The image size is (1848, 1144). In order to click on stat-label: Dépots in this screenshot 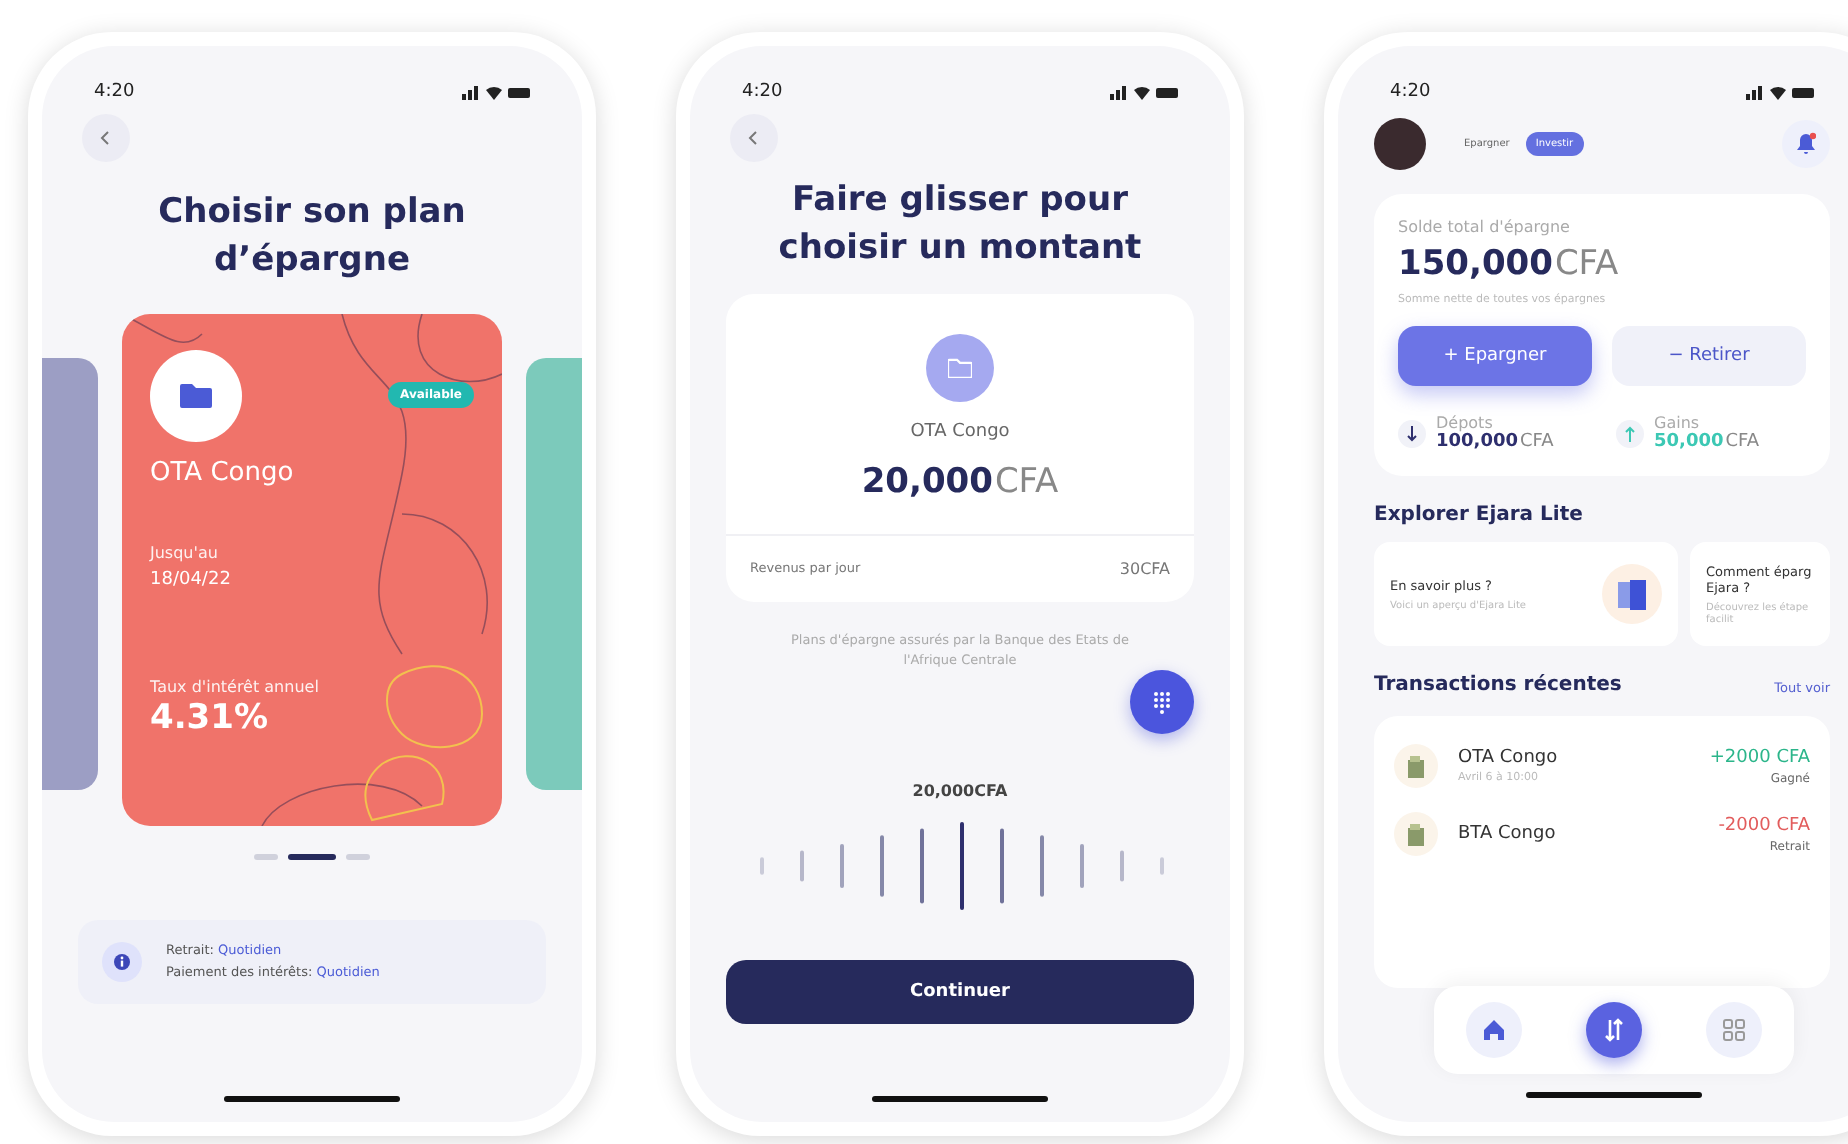, I will do `click(1465, 423)`.